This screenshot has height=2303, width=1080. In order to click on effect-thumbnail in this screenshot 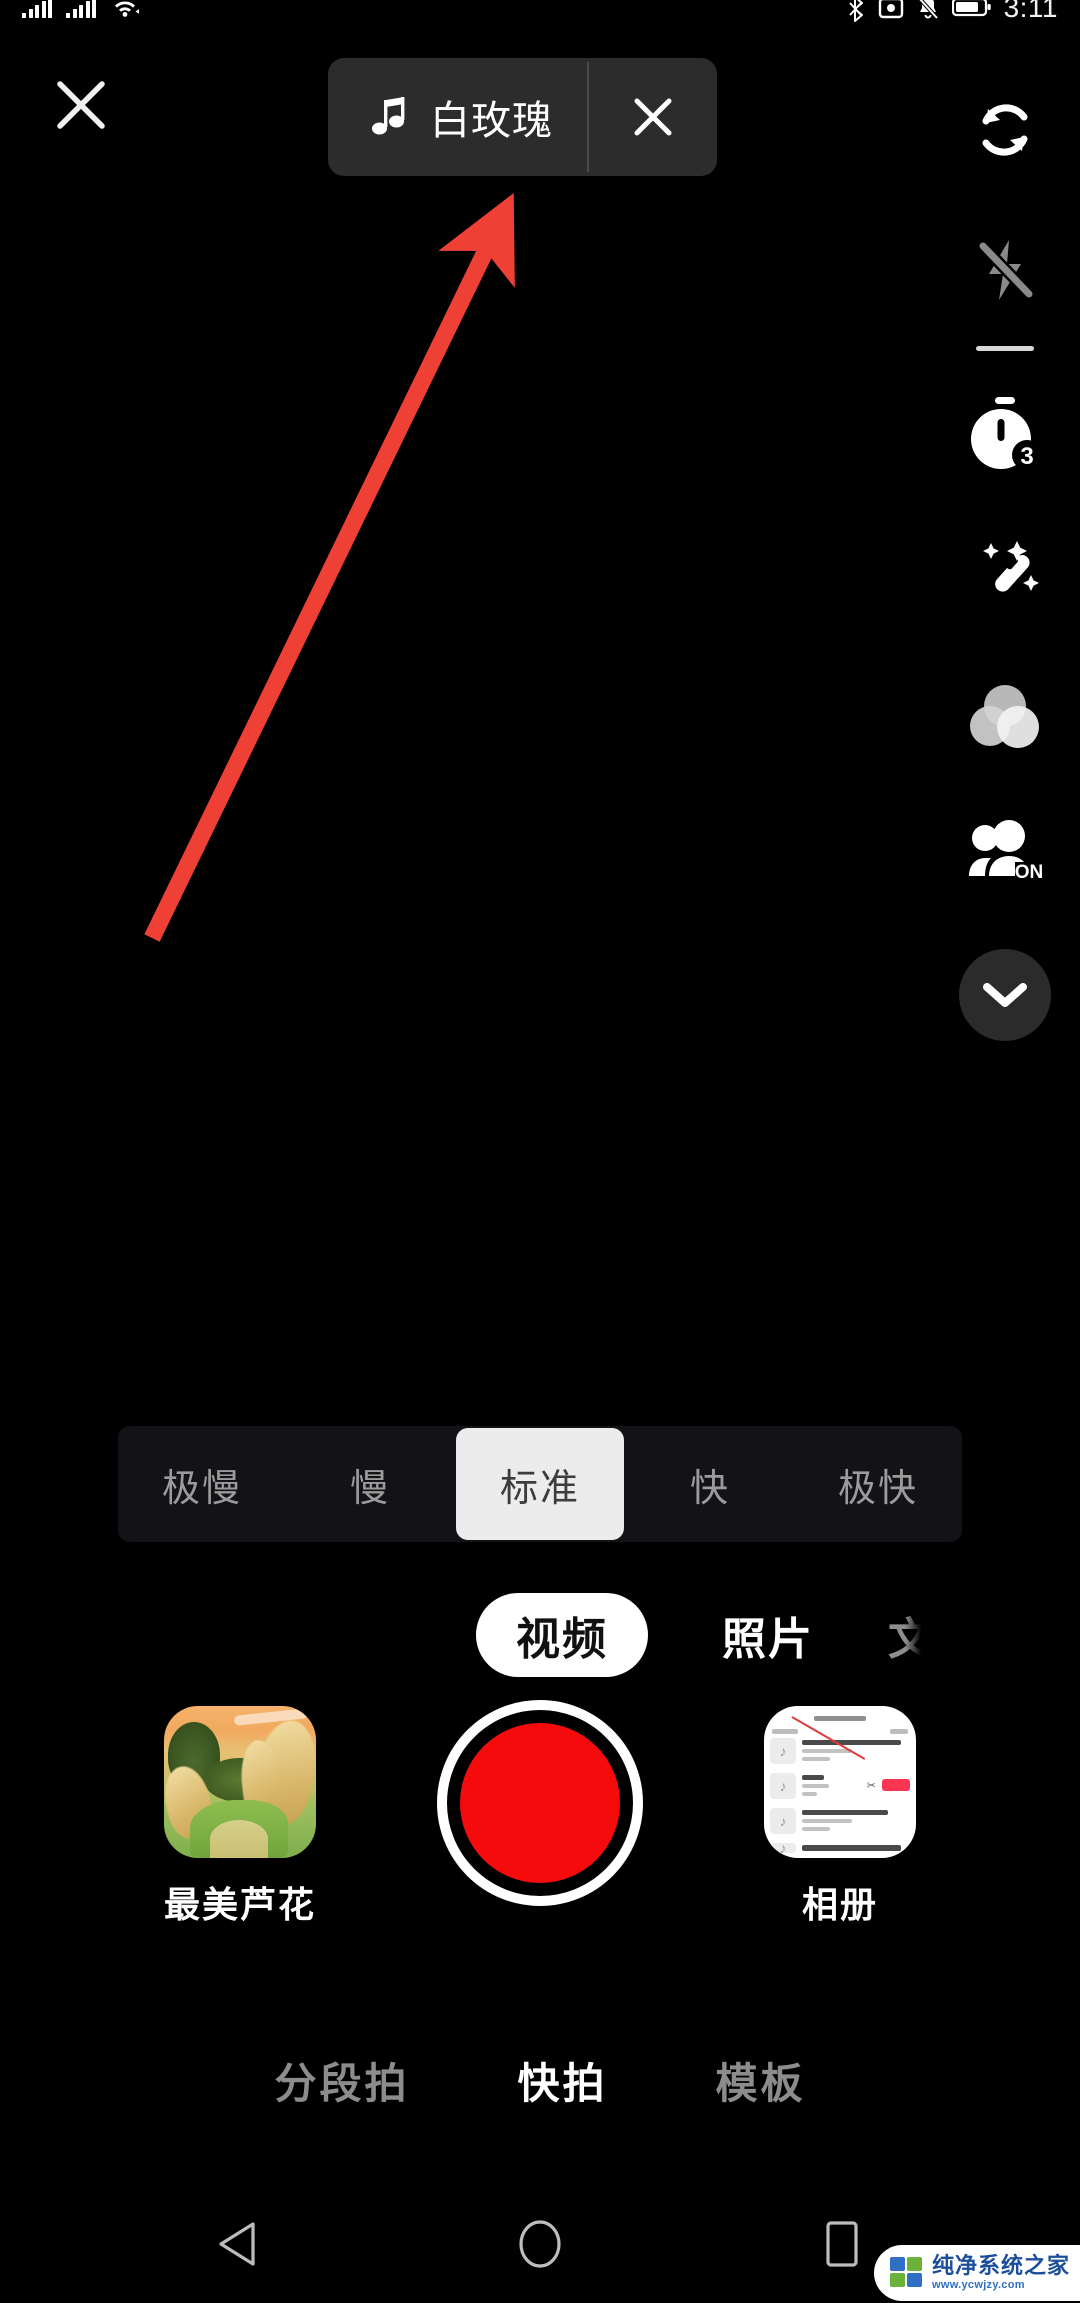, I will do `click(240, 1782)`.